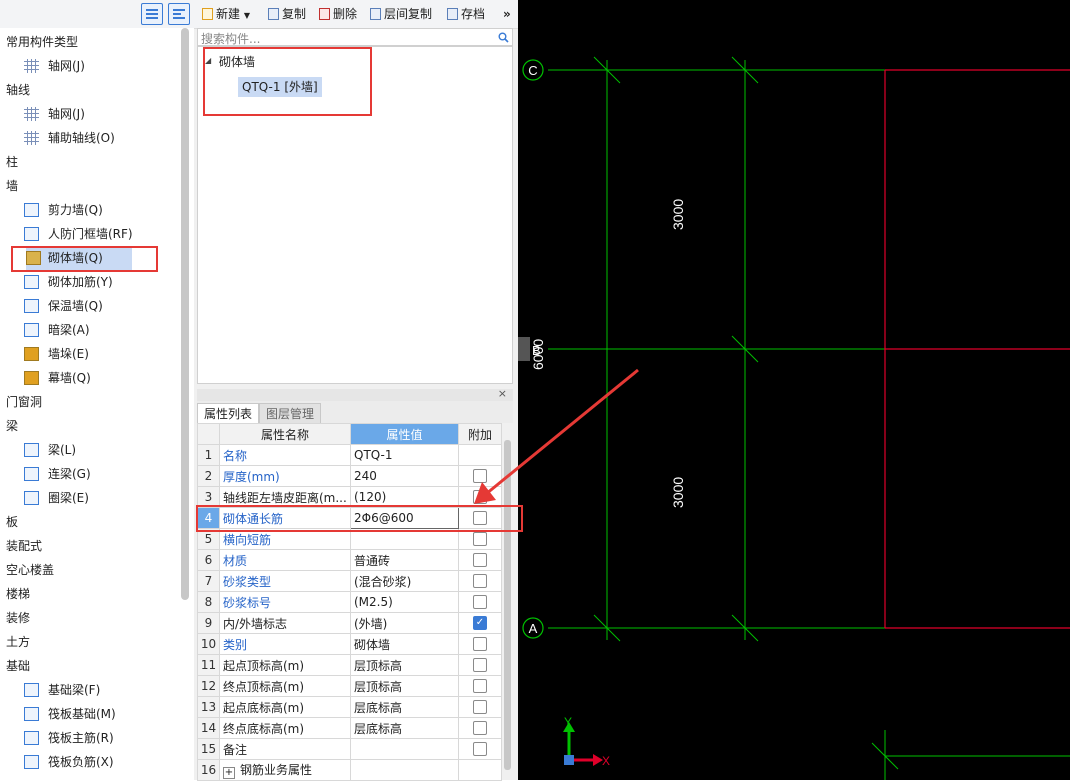 This screenshot has width=1070, height=781. What do you see at coordinates (228, 413) in the screenshot?
I see `tab-property-list: 属性列表` at bounding box center [228, 413].